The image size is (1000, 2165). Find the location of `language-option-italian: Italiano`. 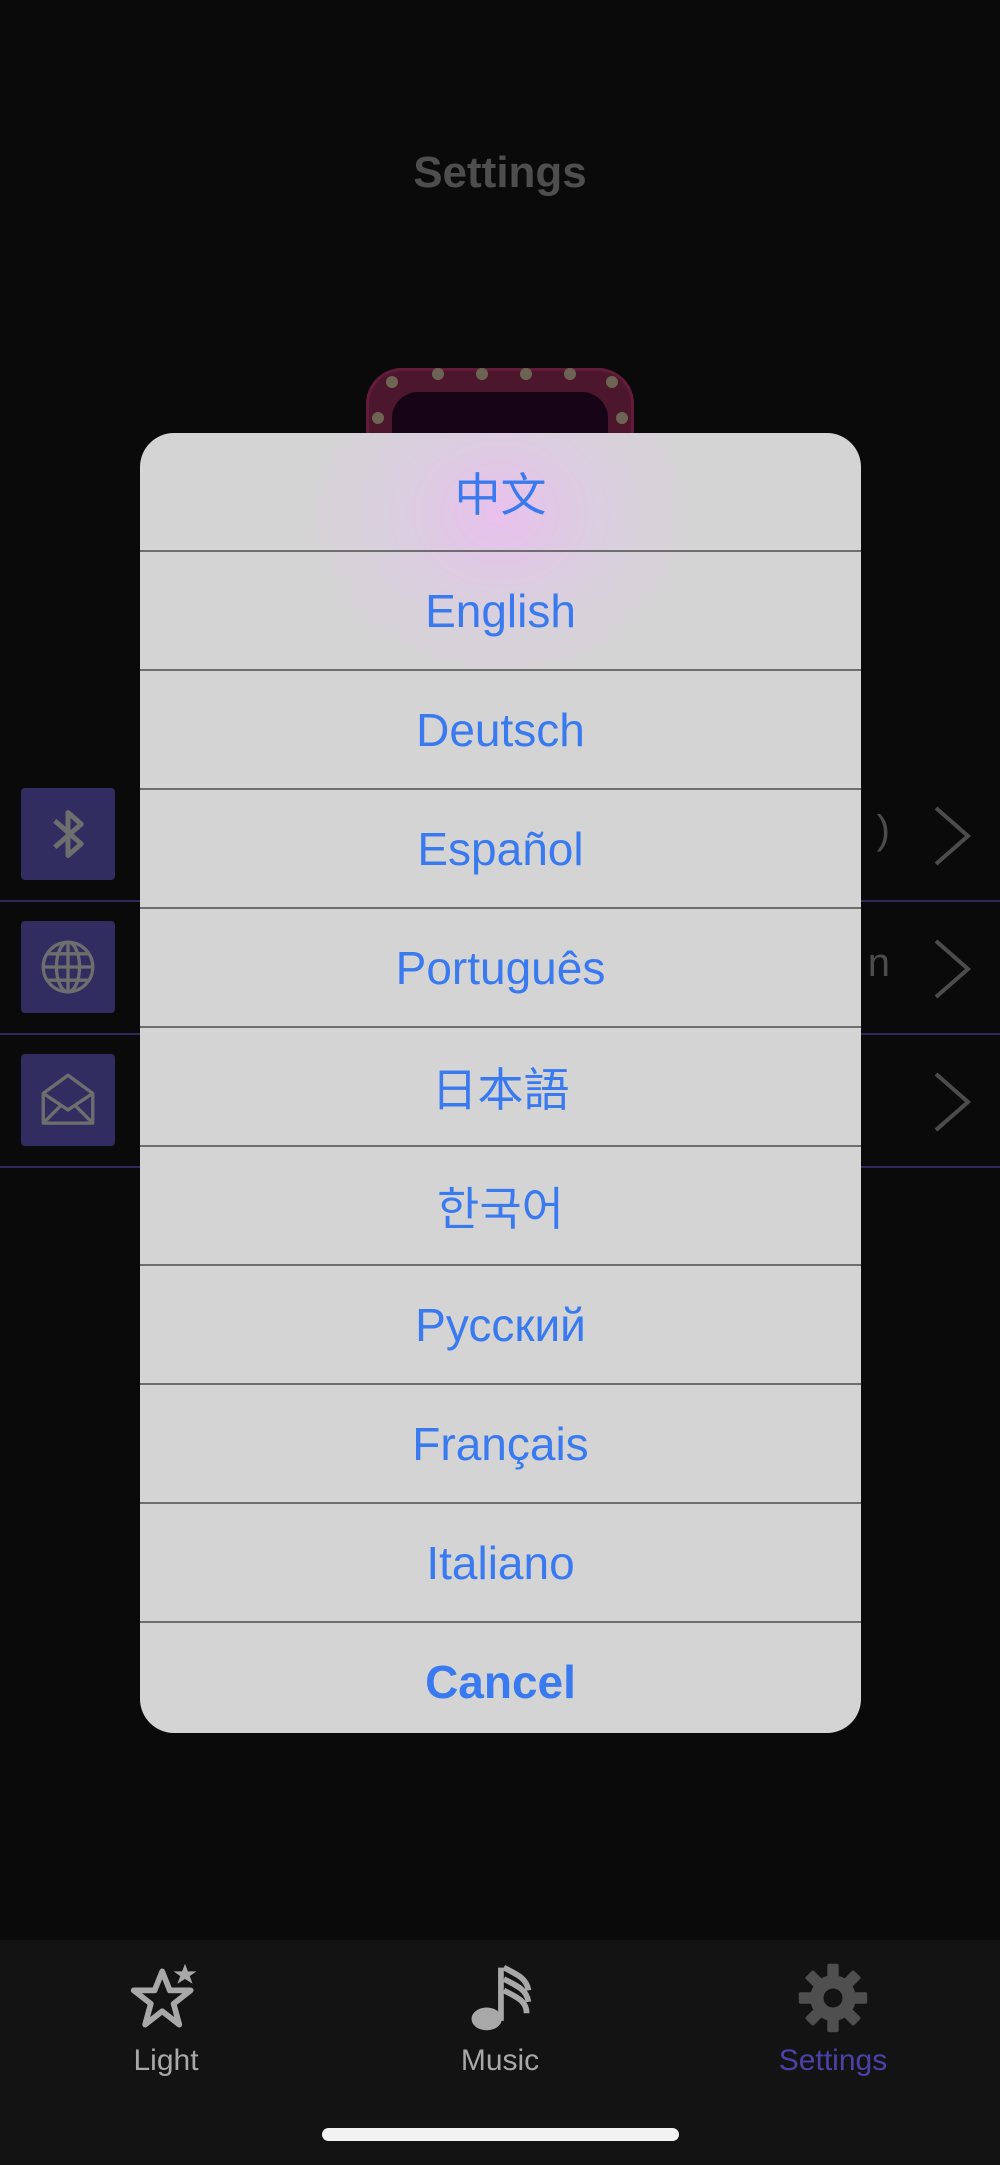

language-option-italian: Italiano is located at coordinates (500, 1563).